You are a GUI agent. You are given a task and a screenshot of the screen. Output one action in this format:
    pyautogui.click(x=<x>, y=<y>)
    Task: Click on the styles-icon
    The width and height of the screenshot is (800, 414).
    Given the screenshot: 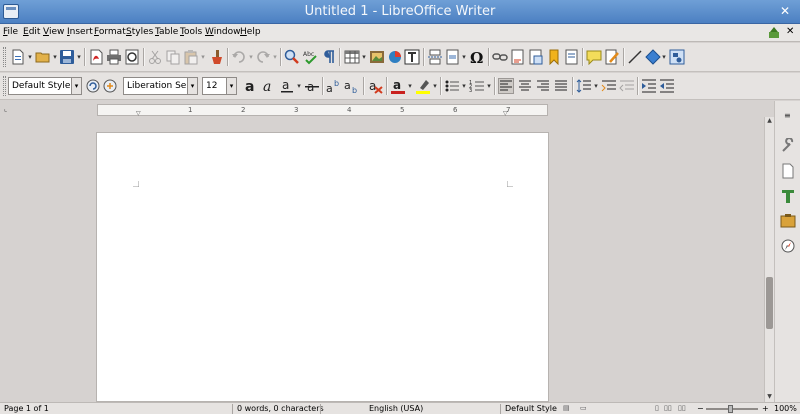 What is the action you would take?
    pyautogui.click(x=788, y=196)
    